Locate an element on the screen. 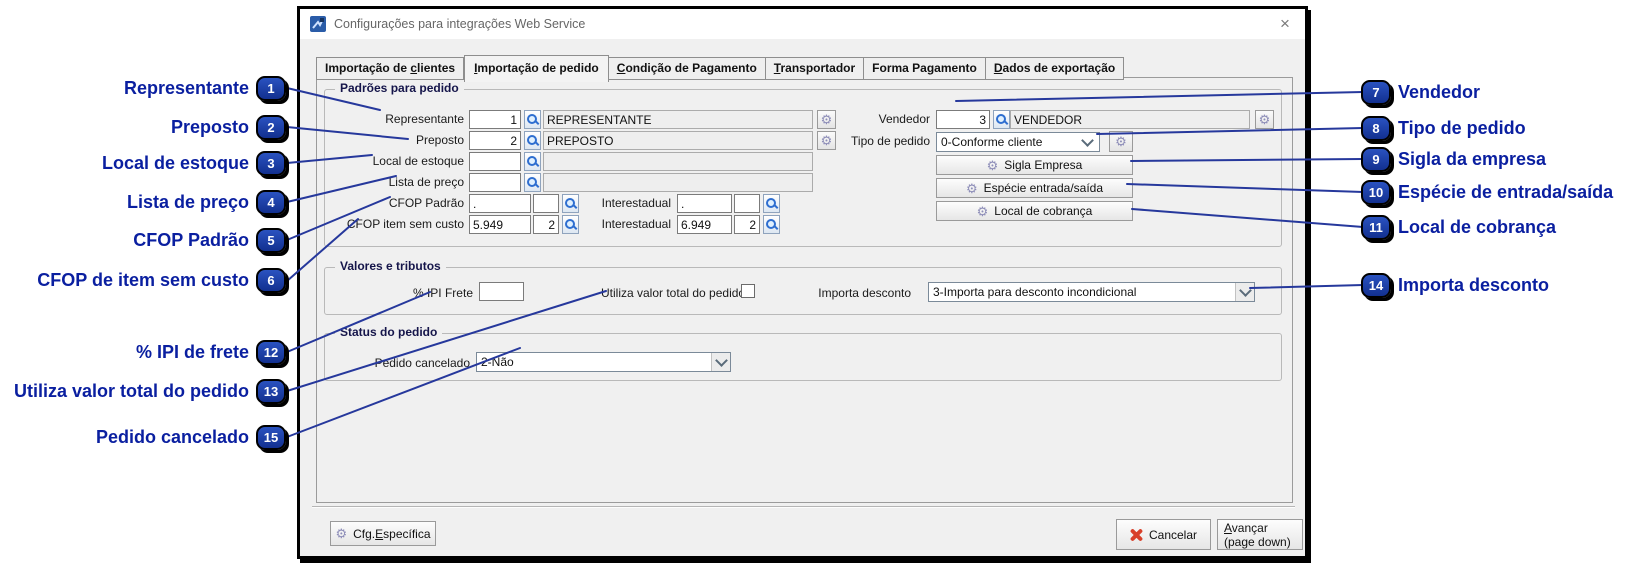  vendedor-label: Vendedor is located at coordinates (904, 119).